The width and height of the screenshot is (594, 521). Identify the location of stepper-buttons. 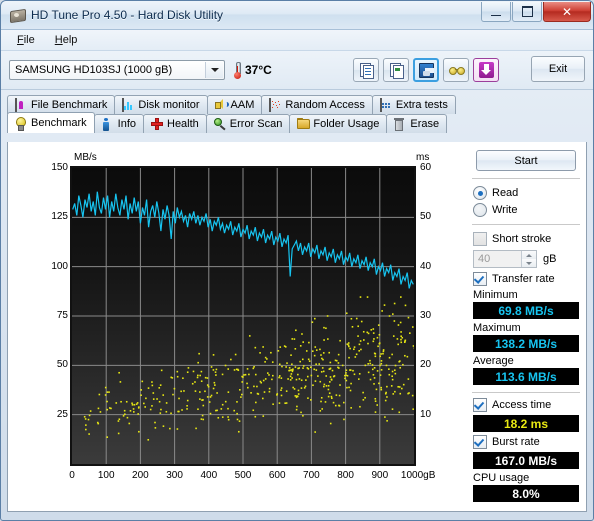
(528, 259).